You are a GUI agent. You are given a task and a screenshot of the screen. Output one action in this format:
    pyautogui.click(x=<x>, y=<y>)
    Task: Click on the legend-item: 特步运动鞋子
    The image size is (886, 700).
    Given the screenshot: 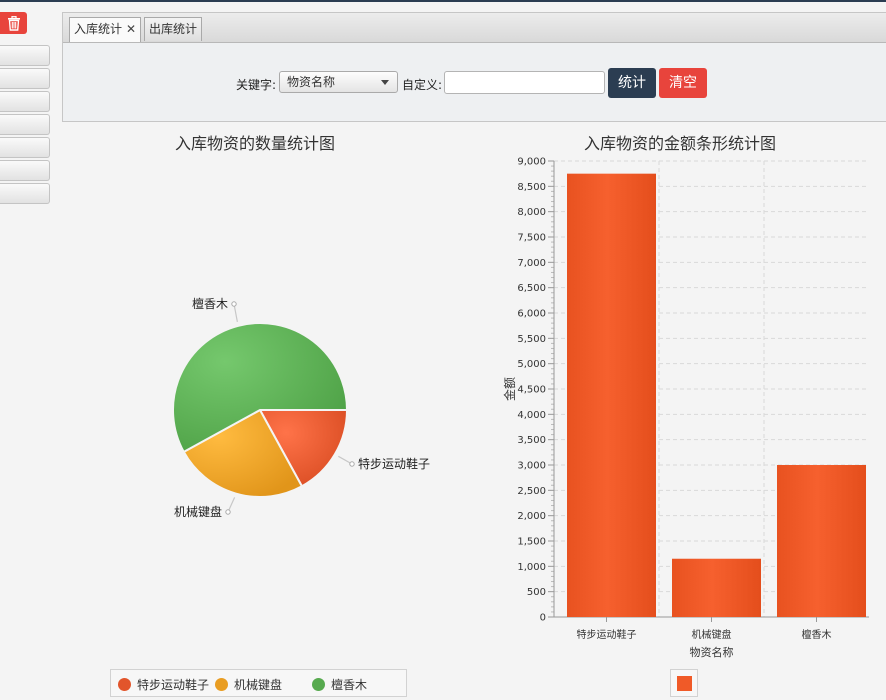 What is the action you would take?
    pyautogui.click(x=163, y=684)
    